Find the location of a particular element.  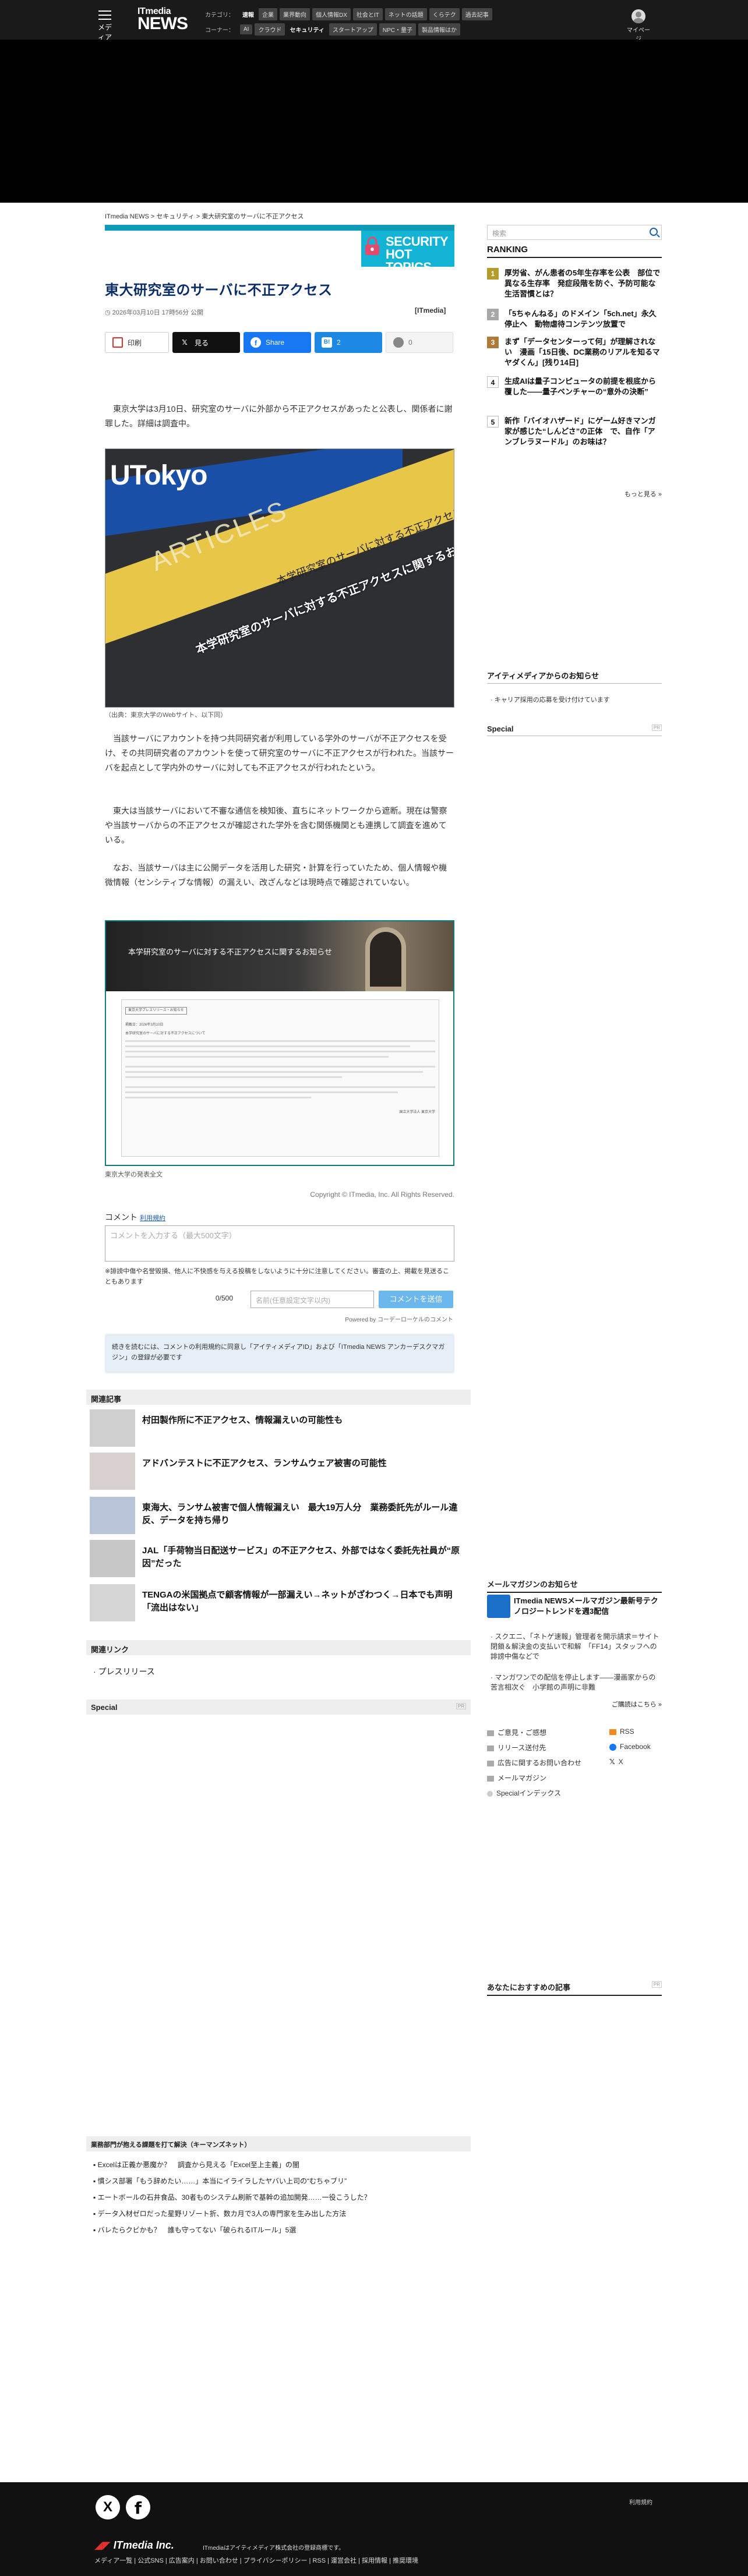

tanzaku-item: ▪ 慣シス部署「もう辞めたい……」本当にイライラしたヤバい上司の“むちゃブリ” is located at coordinates (220, 2181).